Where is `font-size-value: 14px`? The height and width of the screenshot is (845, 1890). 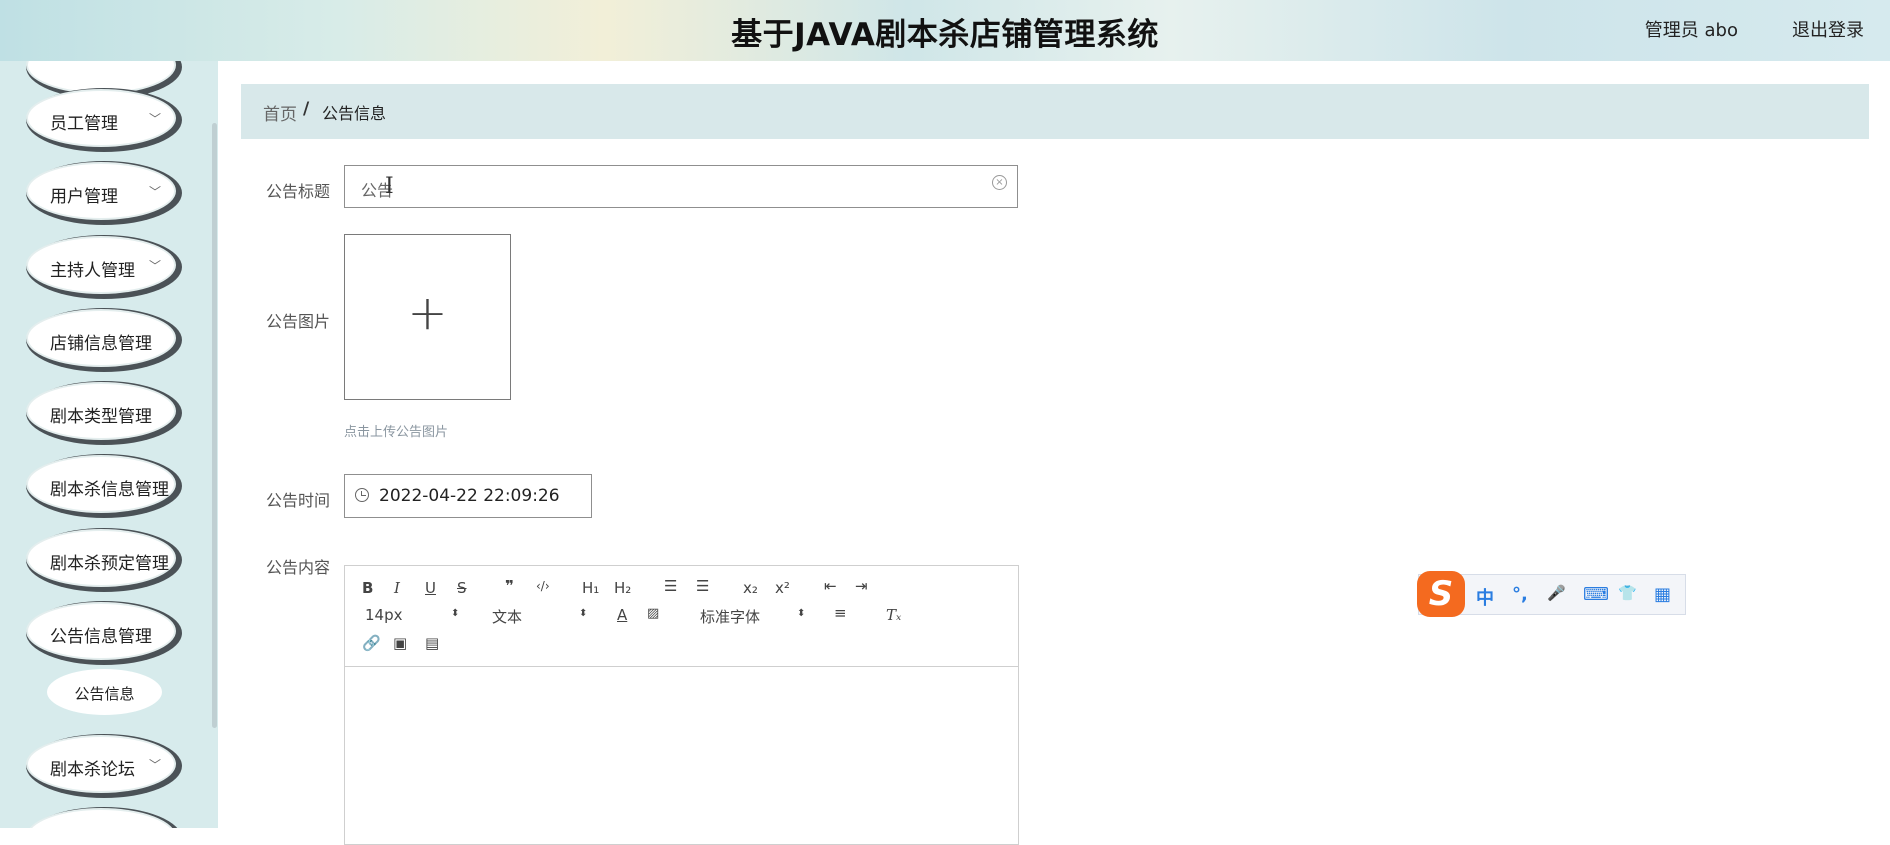
font-size-value: 14px is located at coordinates (384, 615).